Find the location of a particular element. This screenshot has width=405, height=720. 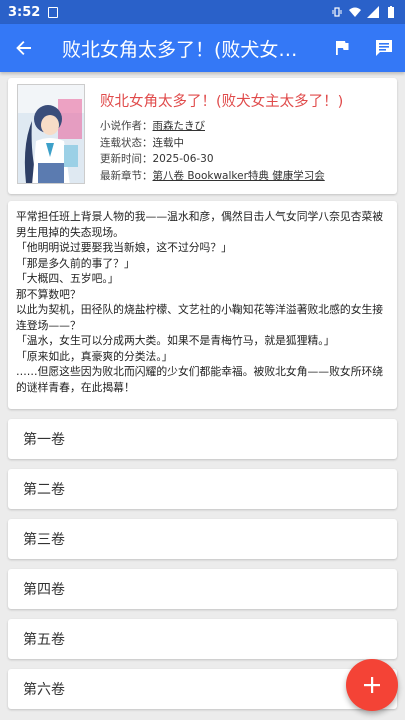

comment-icon is located at coordinates (384, 48).